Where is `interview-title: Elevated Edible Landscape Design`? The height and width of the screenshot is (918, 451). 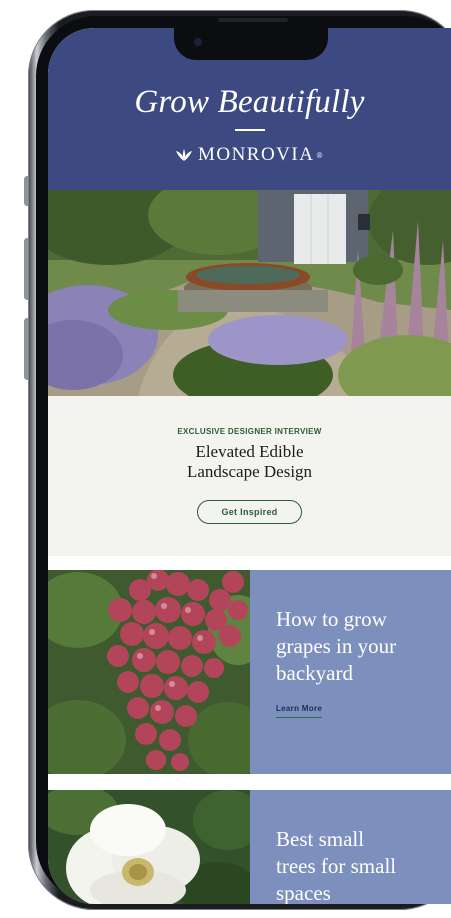 interview-title: Elevated Edible Landscape Design is located at coordinates (249, 462).